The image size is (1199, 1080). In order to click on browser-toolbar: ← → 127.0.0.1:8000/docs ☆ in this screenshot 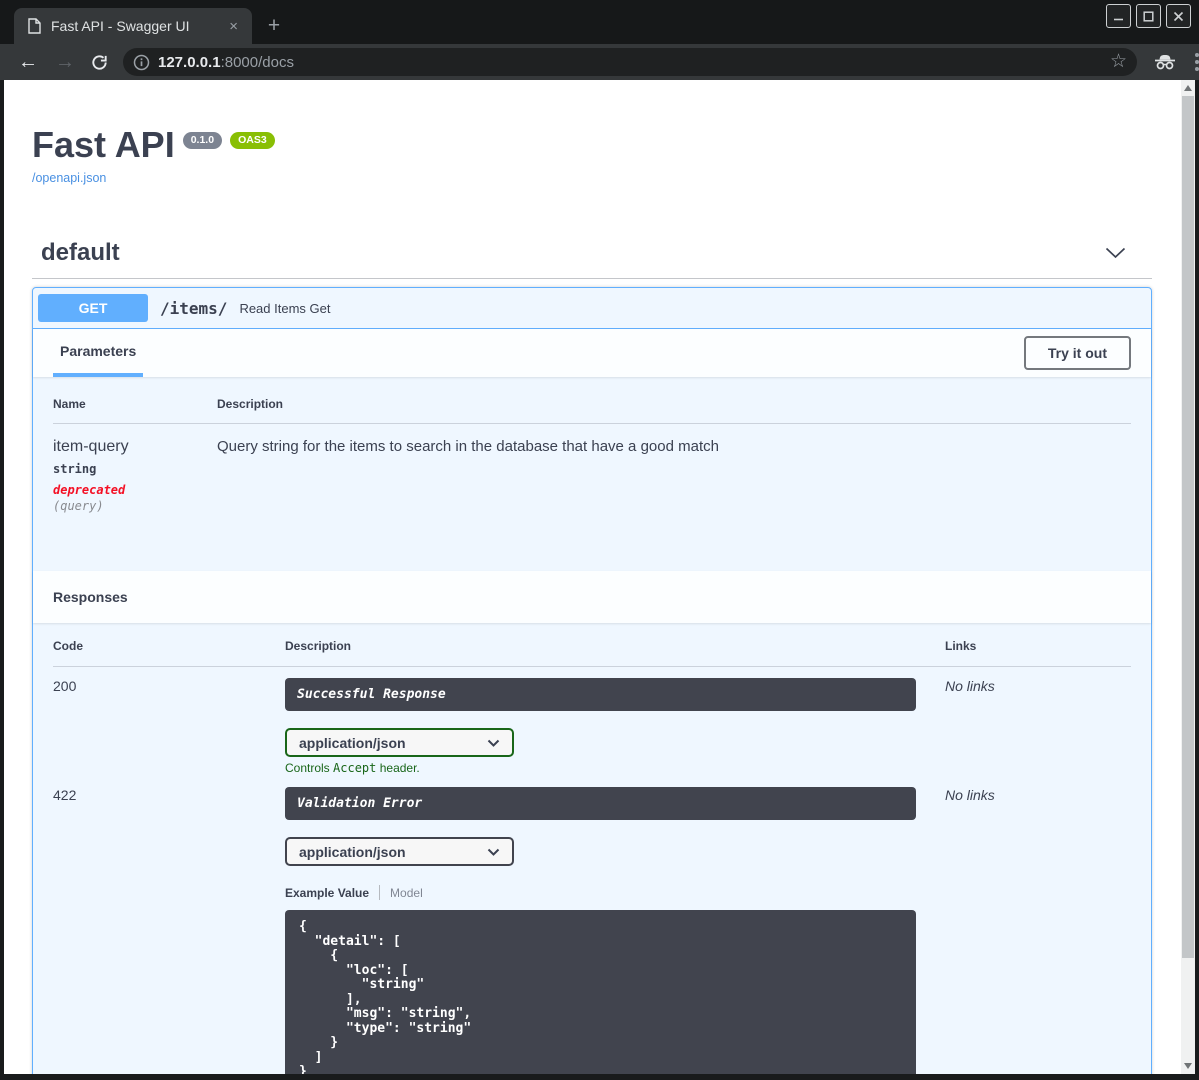, I will do `click(599, 62)`.